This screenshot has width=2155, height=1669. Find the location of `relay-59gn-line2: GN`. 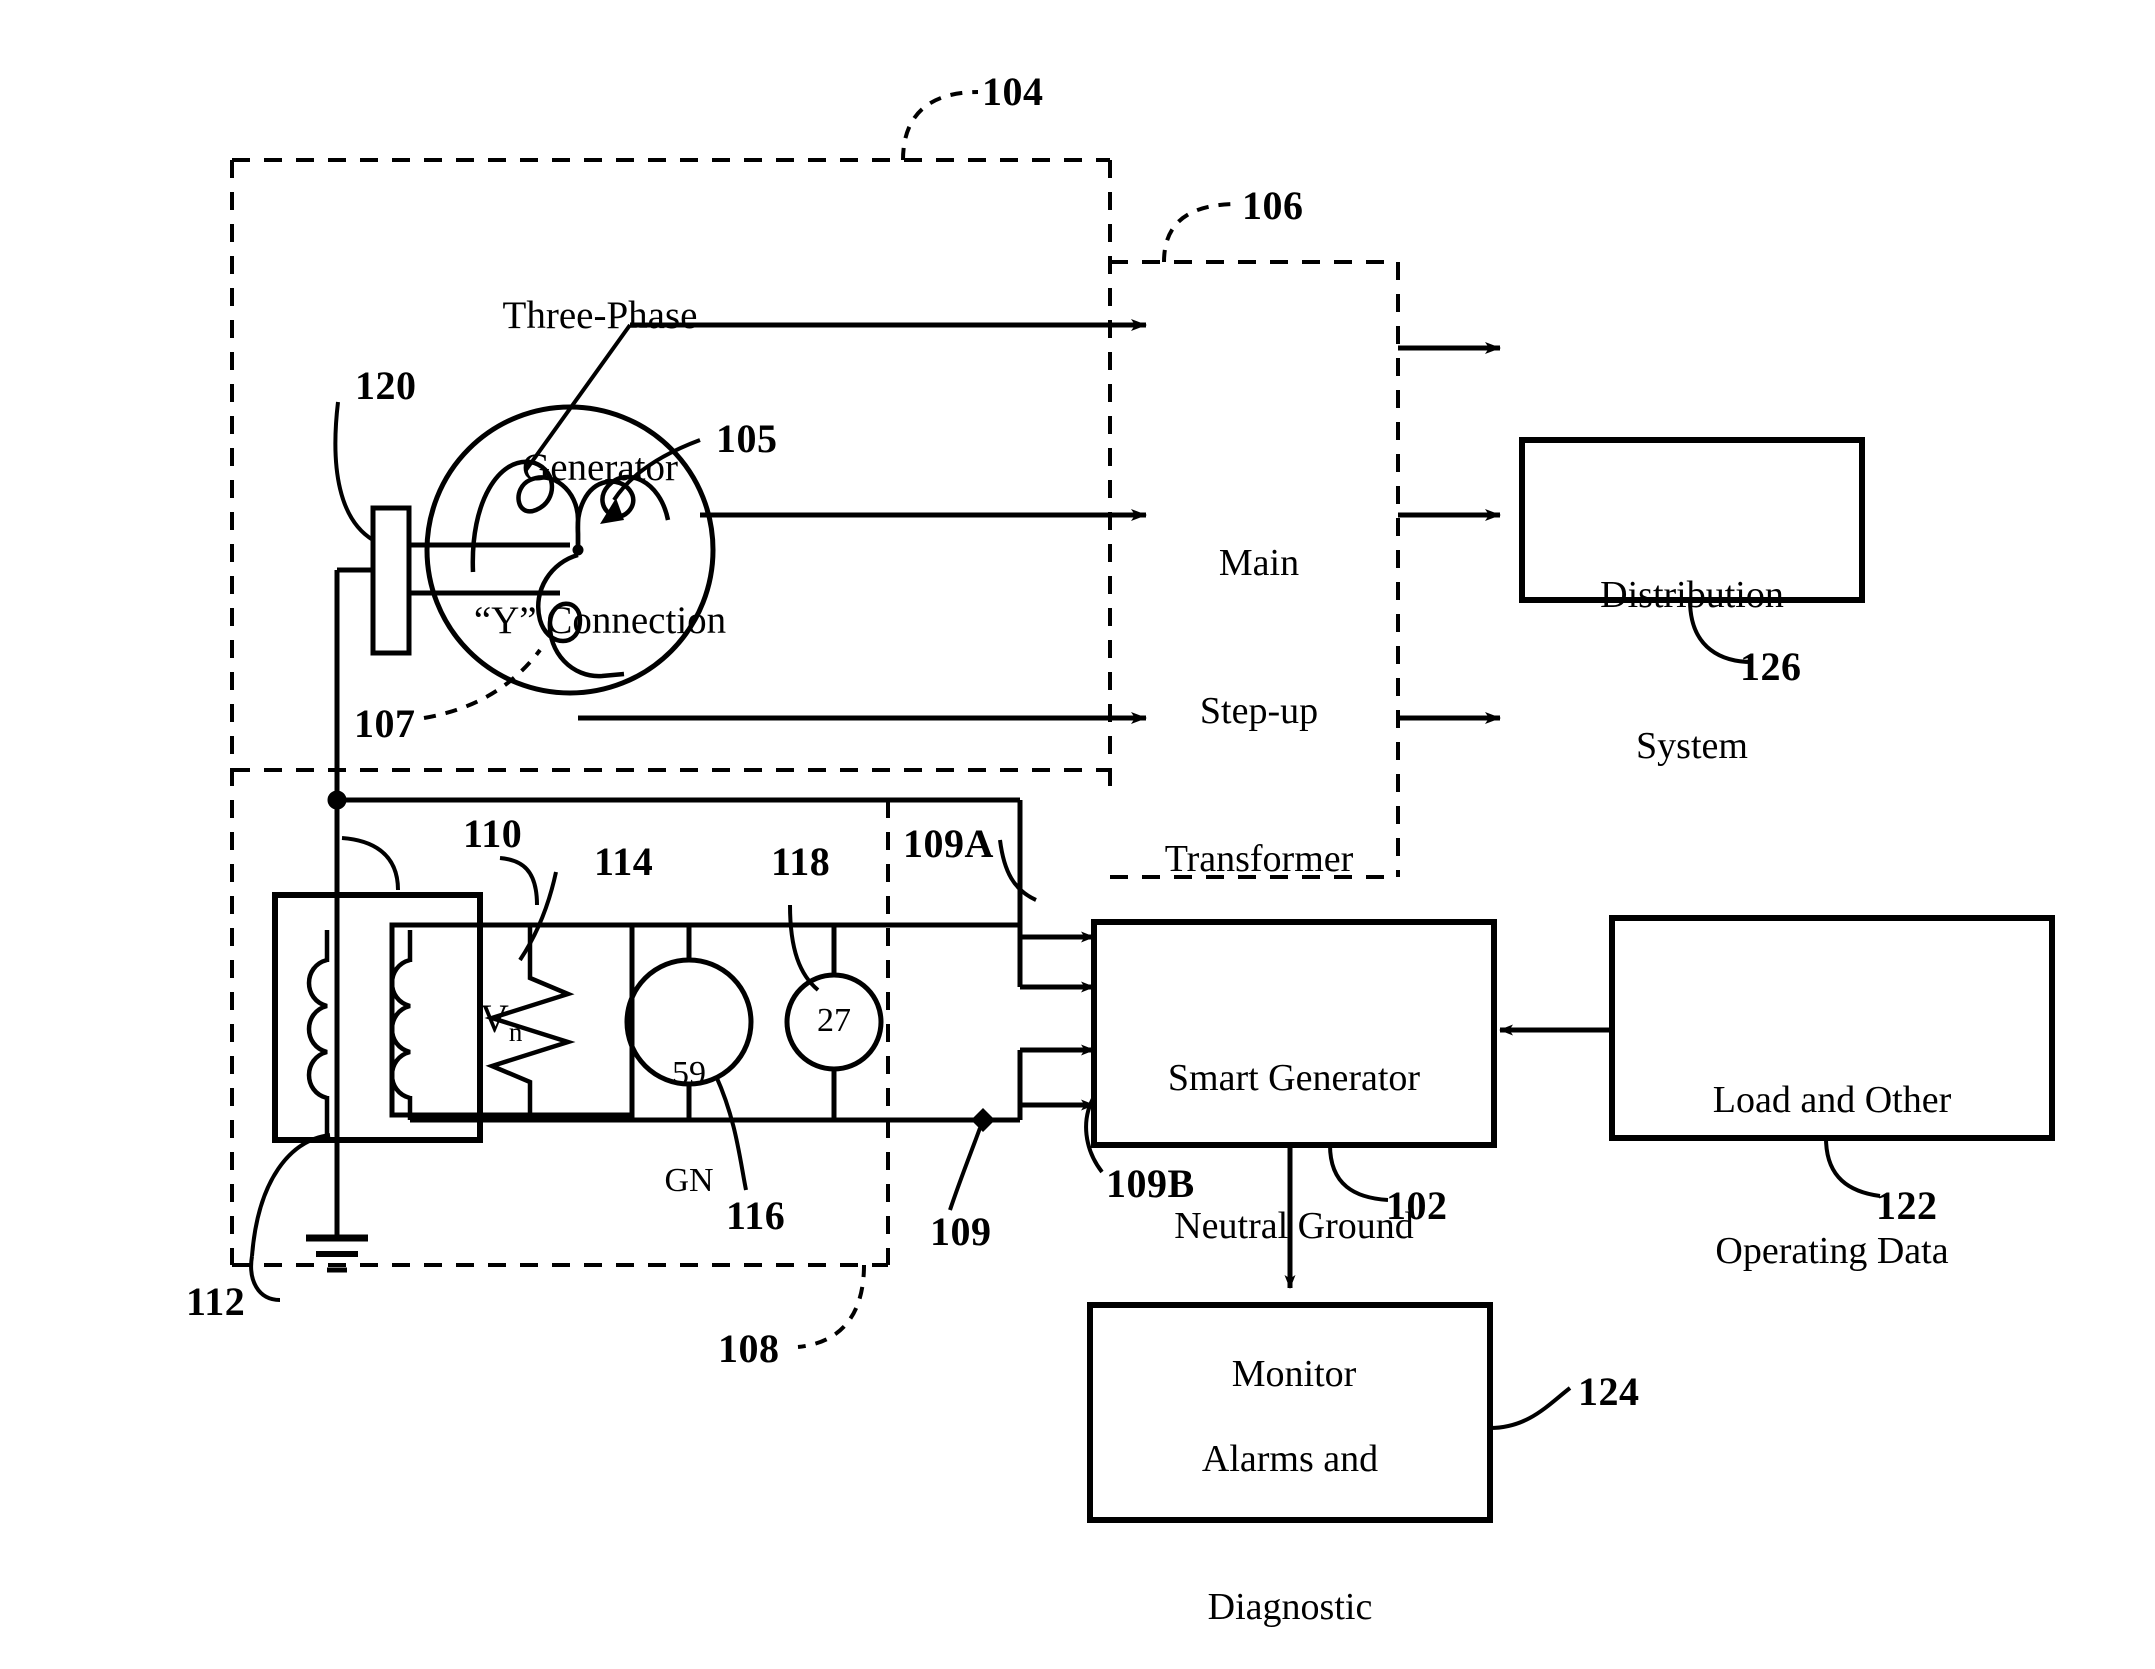

relay-59gn-line2: GN is located at coordinates (689, 1181).